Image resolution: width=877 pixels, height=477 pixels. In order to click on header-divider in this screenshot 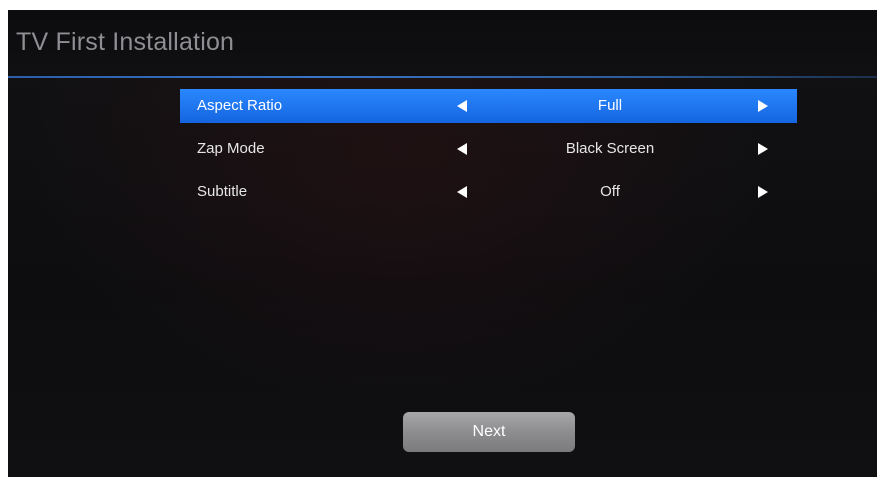, I will do `click(442, 77)`.